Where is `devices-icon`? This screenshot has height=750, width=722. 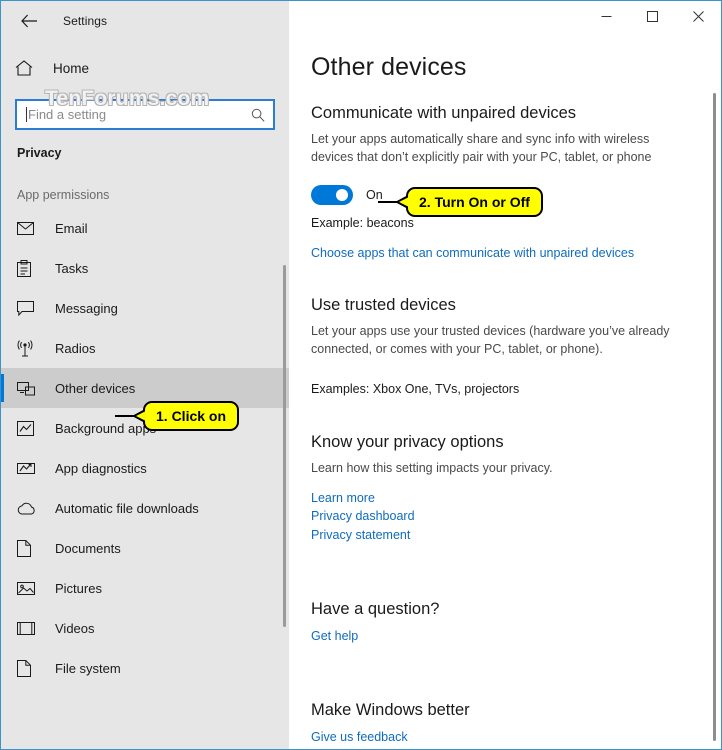
devices-icon is located at coordinates (30, 388).